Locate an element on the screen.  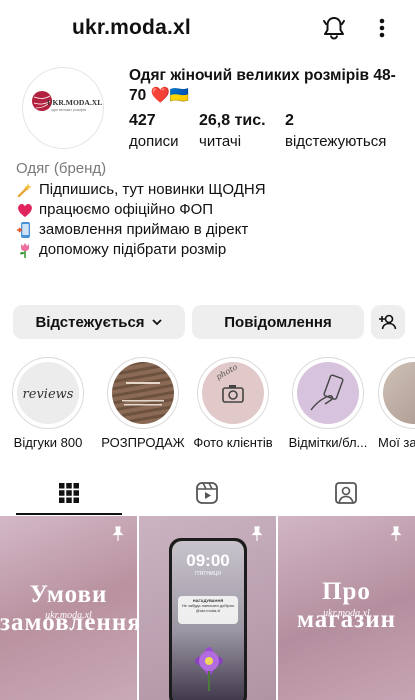
post-title: Умови замовлення is located at coordinates (68, 608).